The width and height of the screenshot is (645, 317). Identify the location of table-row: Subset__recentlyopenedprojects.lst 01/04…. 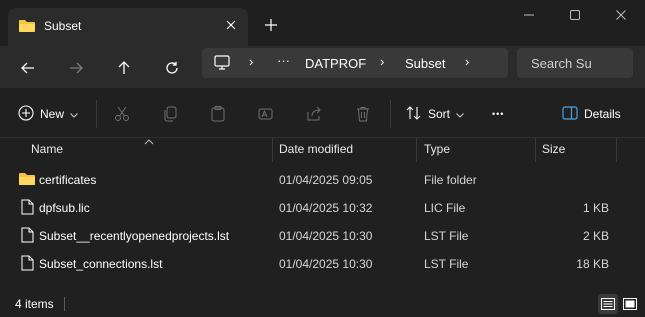
(322, 236).